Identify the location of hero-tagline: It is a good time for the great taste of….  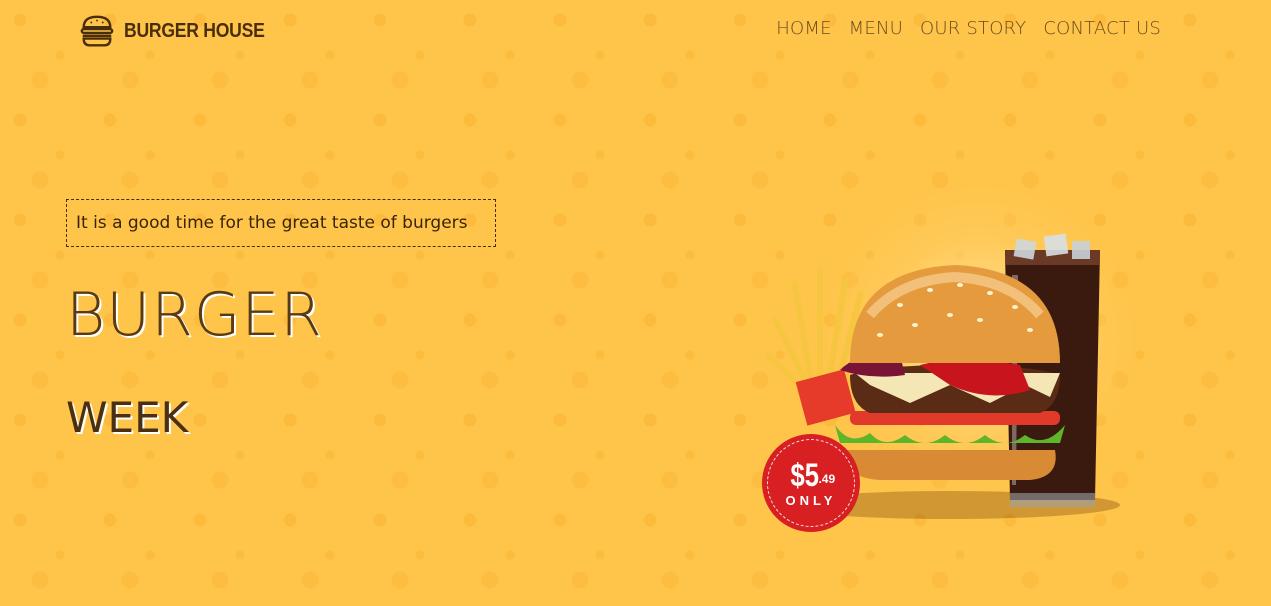
(281, 223).